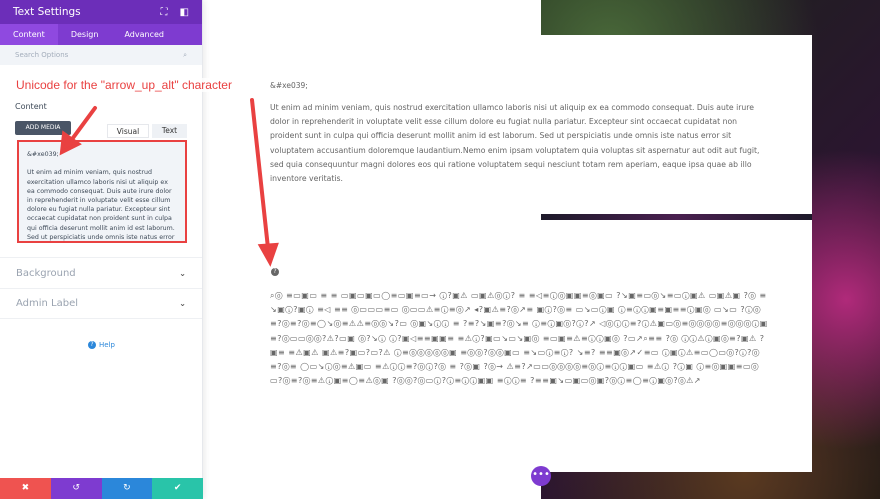 The height and width of the screenshot is (499, 880). Describe the element at coordinates (92, 345) in the screenshot. I see `help-icon: ?` at that location.